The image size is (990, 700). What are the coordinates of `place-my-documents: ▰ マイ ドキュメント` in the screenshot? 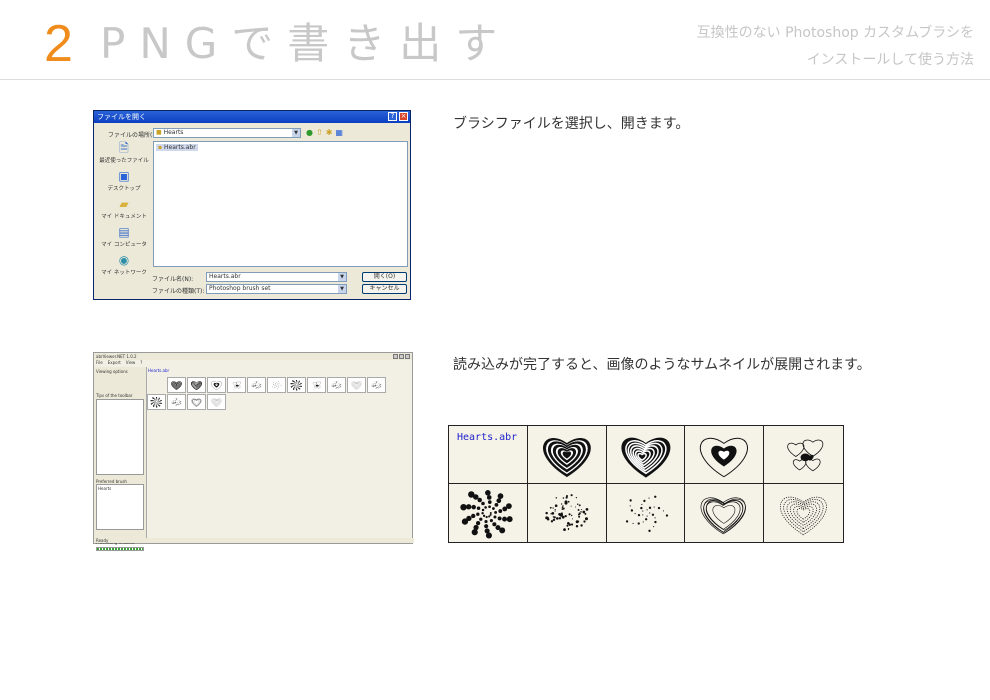 It's located at (124, 211).